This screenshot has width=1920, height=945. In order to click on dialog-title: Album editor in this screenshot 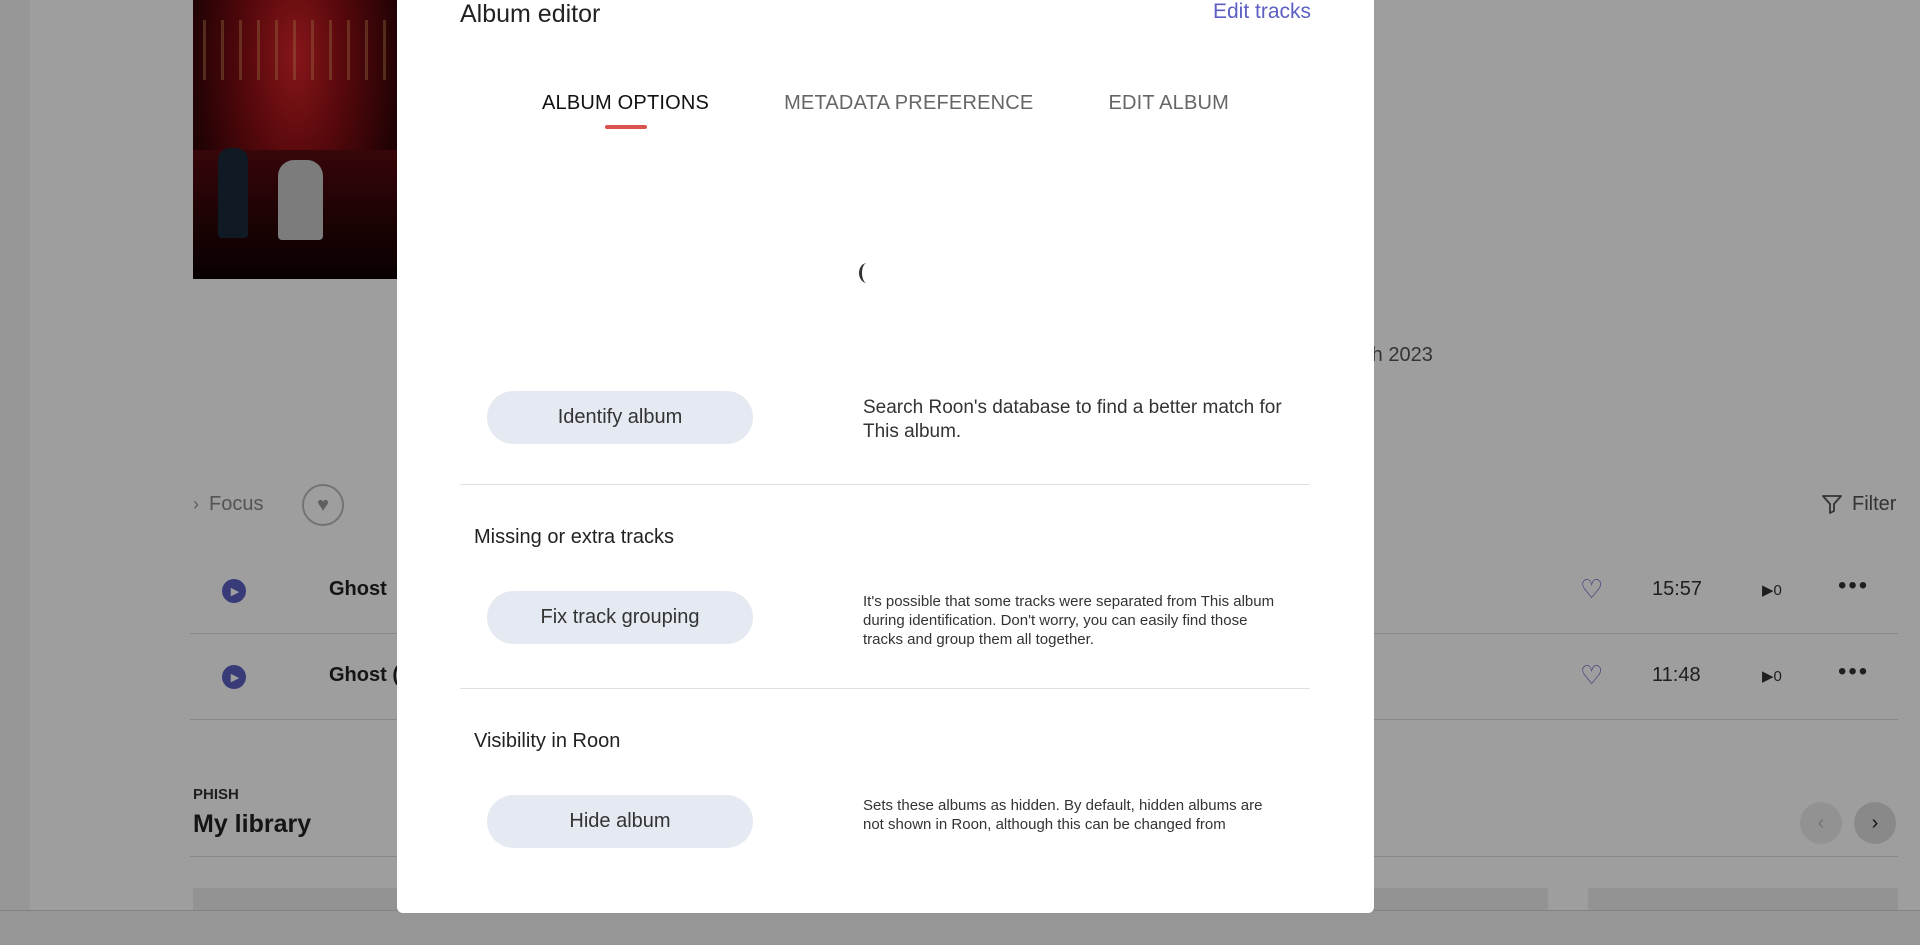, I will do `click(530, 14)`.